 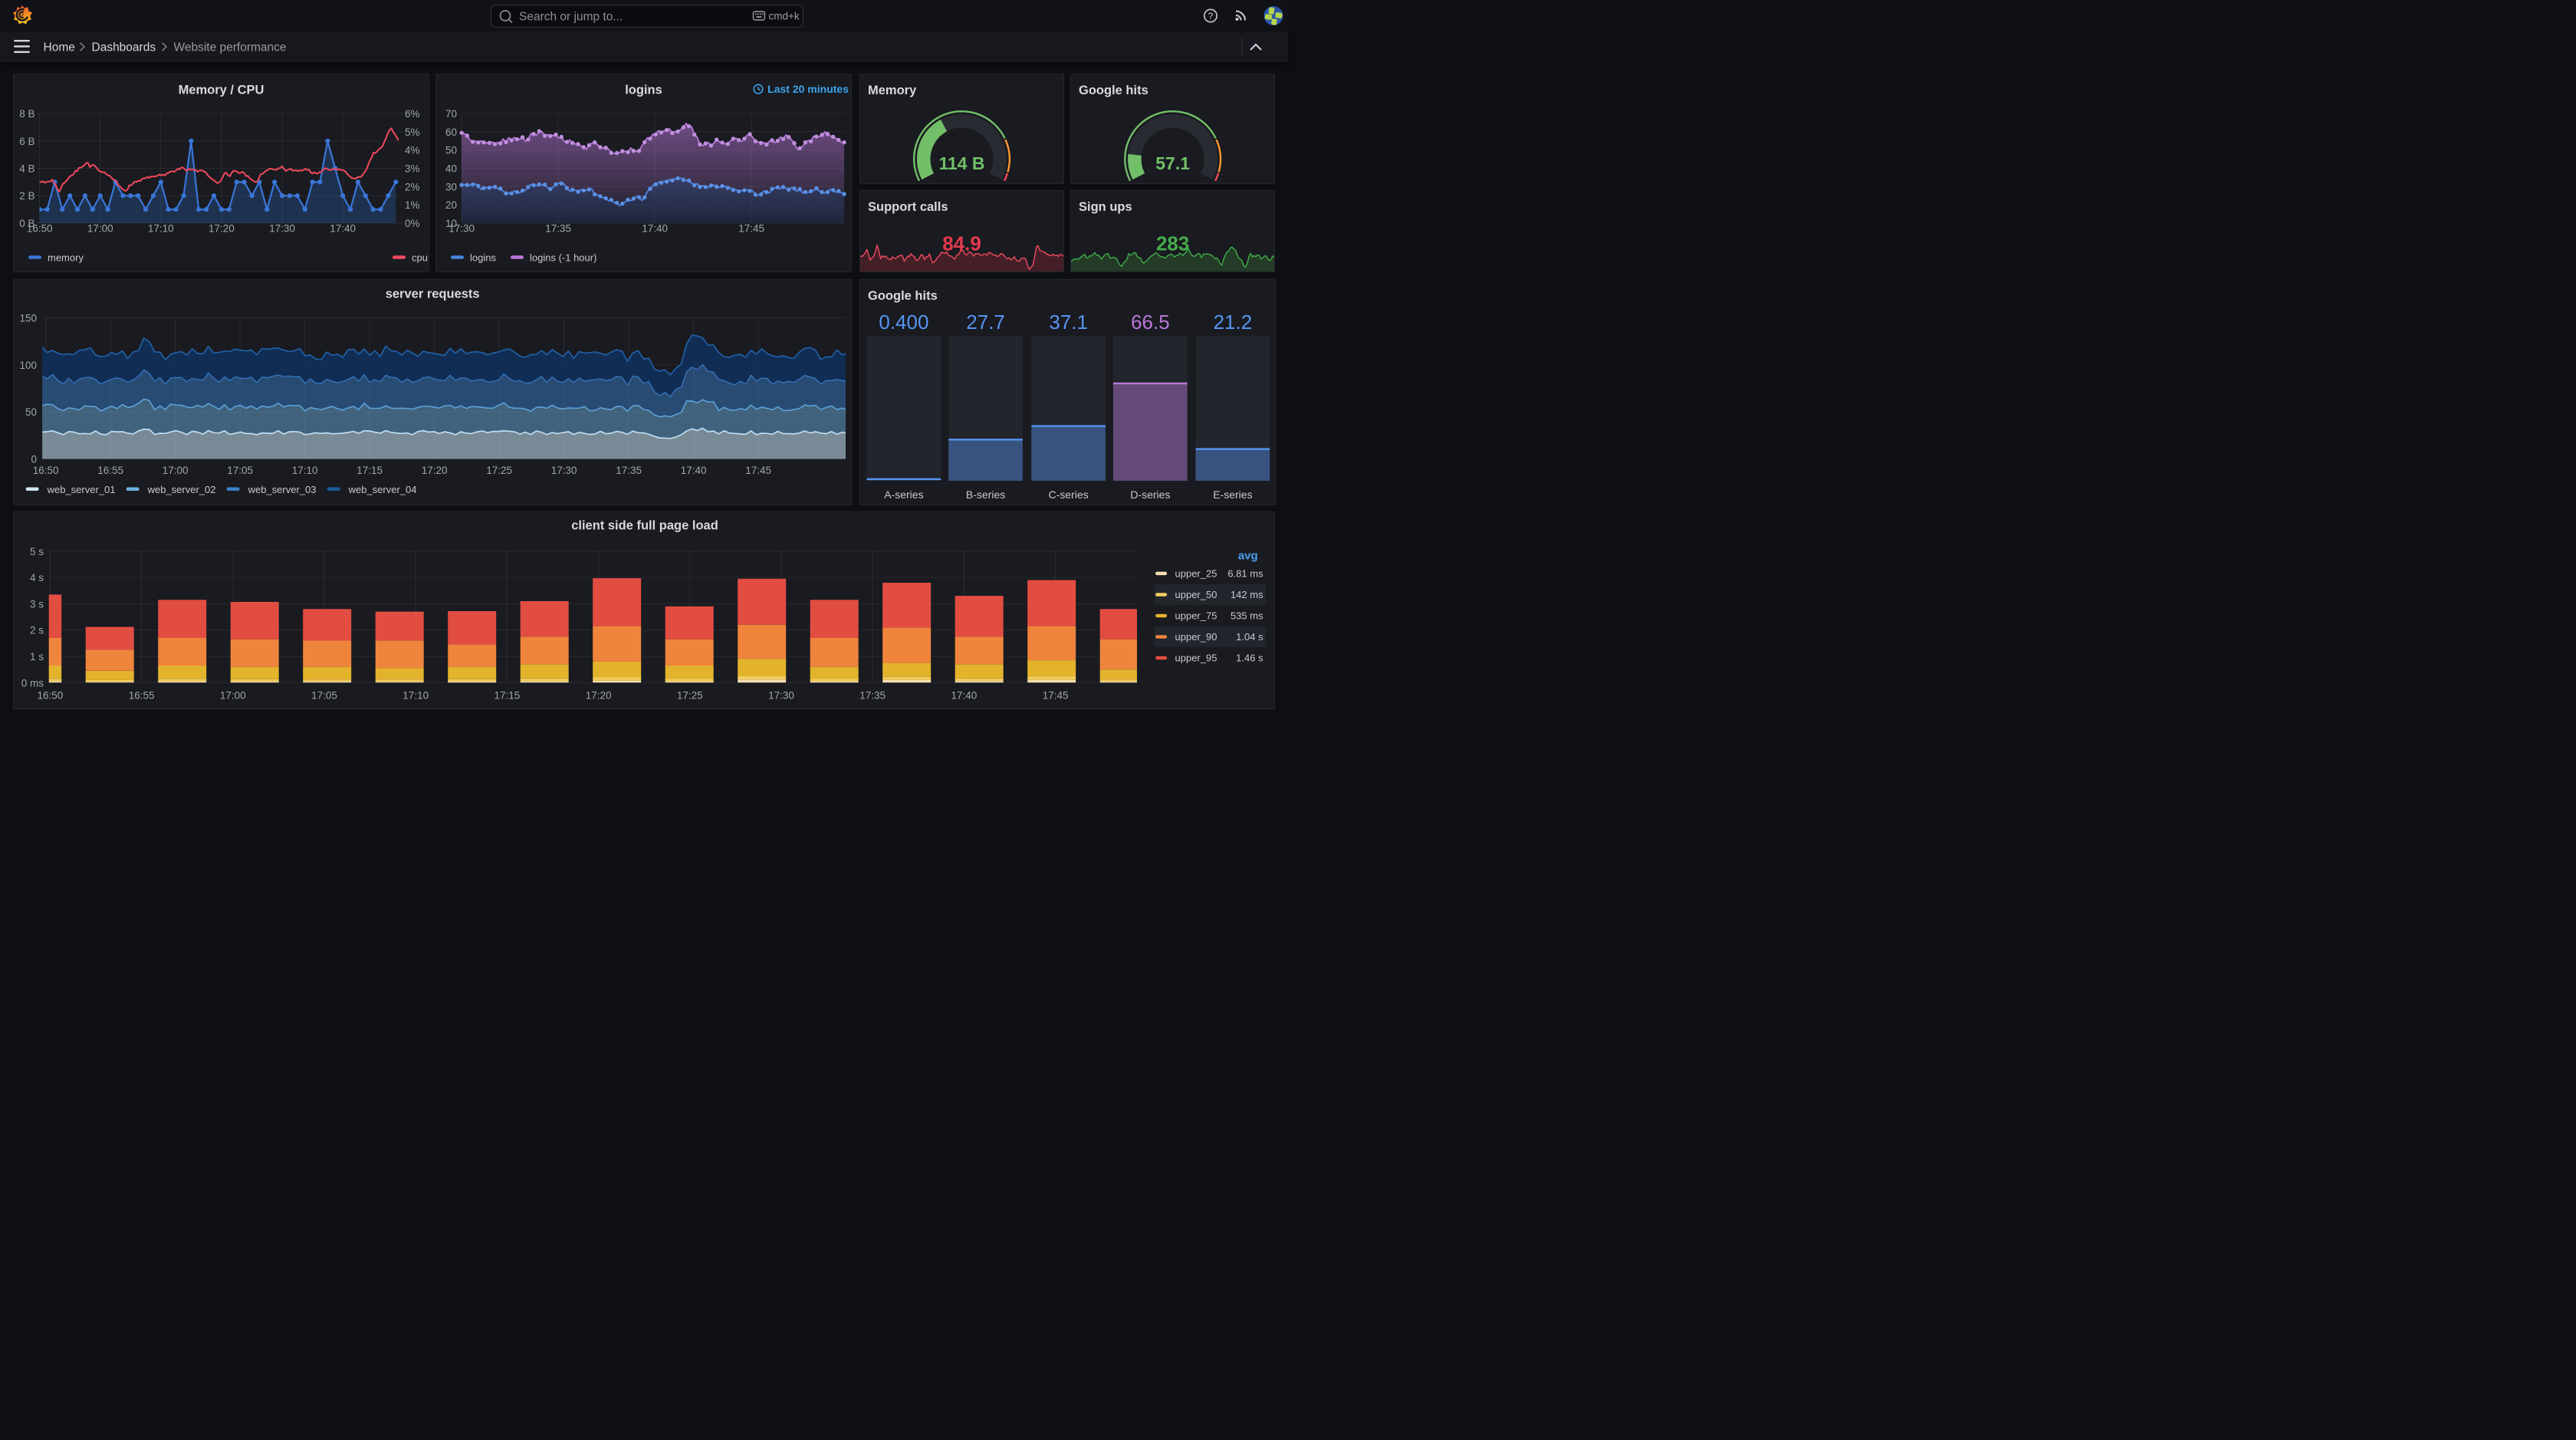 What do you see at coordinates (645, 525) in the screenshot?
I see `svg-text: client side full page load` at bounding box center [645, 525].